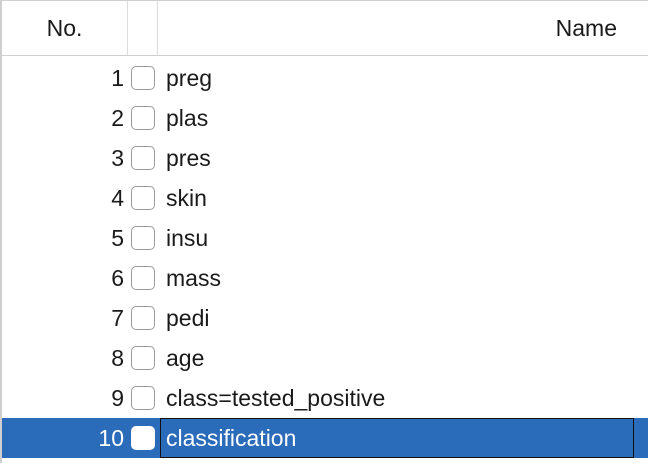  I want to click on row-number: 6, so click(117, 277).